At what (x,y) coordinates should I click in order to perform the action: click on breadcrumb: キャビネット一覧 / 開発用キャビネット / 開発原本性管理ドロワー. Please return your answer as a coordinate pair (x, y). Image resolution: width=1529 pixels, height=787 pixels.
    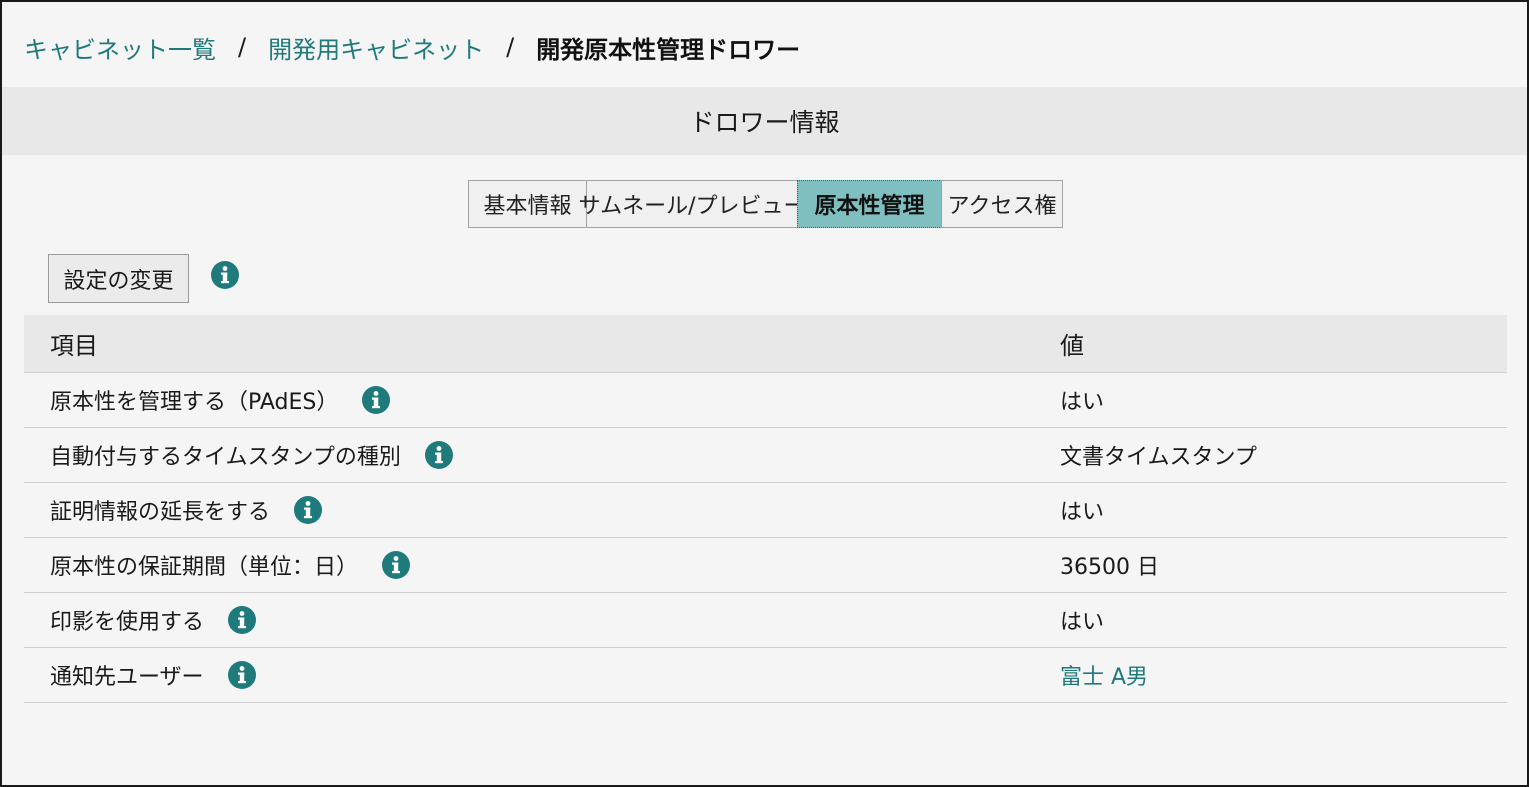
    Looking at the image, I should click on (412, 47).